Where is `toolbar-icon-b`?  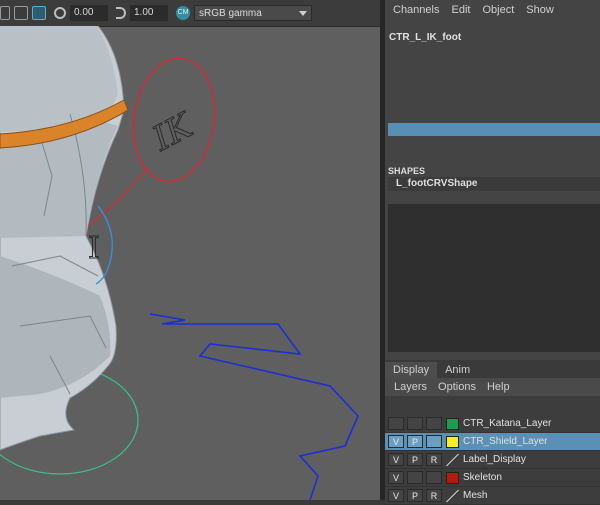 toolbar-icon-b is located at coordinates (21, 13).